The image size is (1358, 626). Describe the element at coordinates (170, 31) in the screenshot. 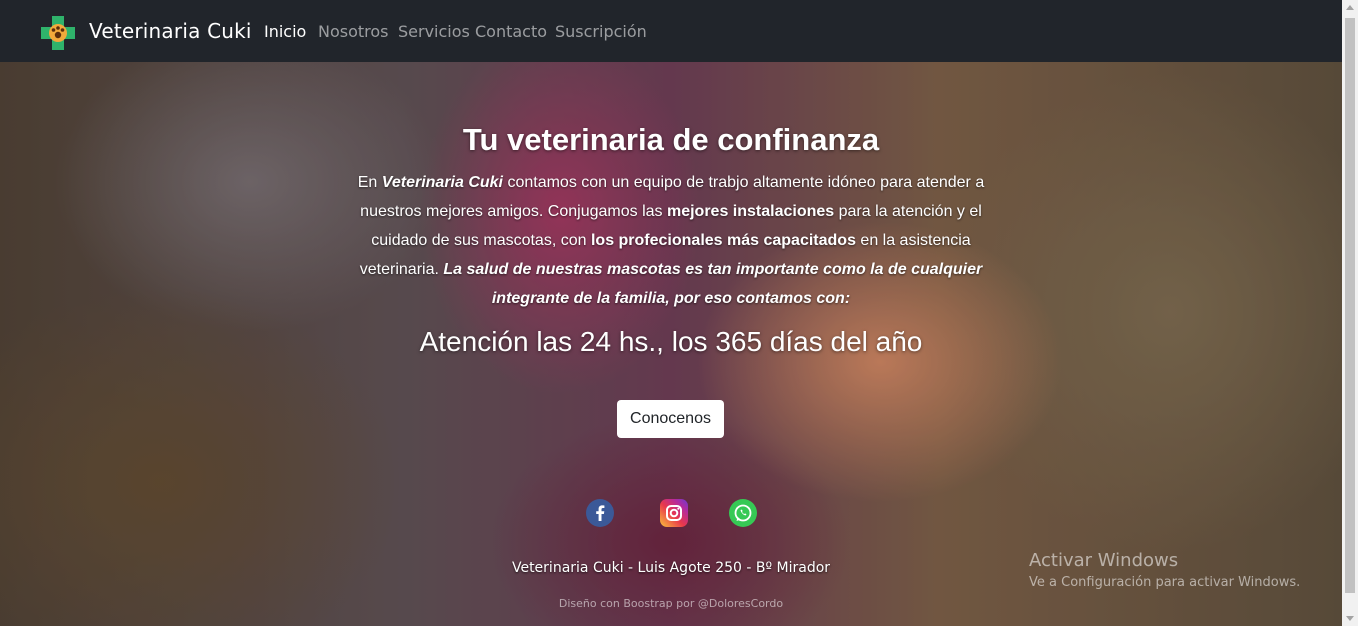

I see `brand-name: Veterinaria Cuki` at that location.